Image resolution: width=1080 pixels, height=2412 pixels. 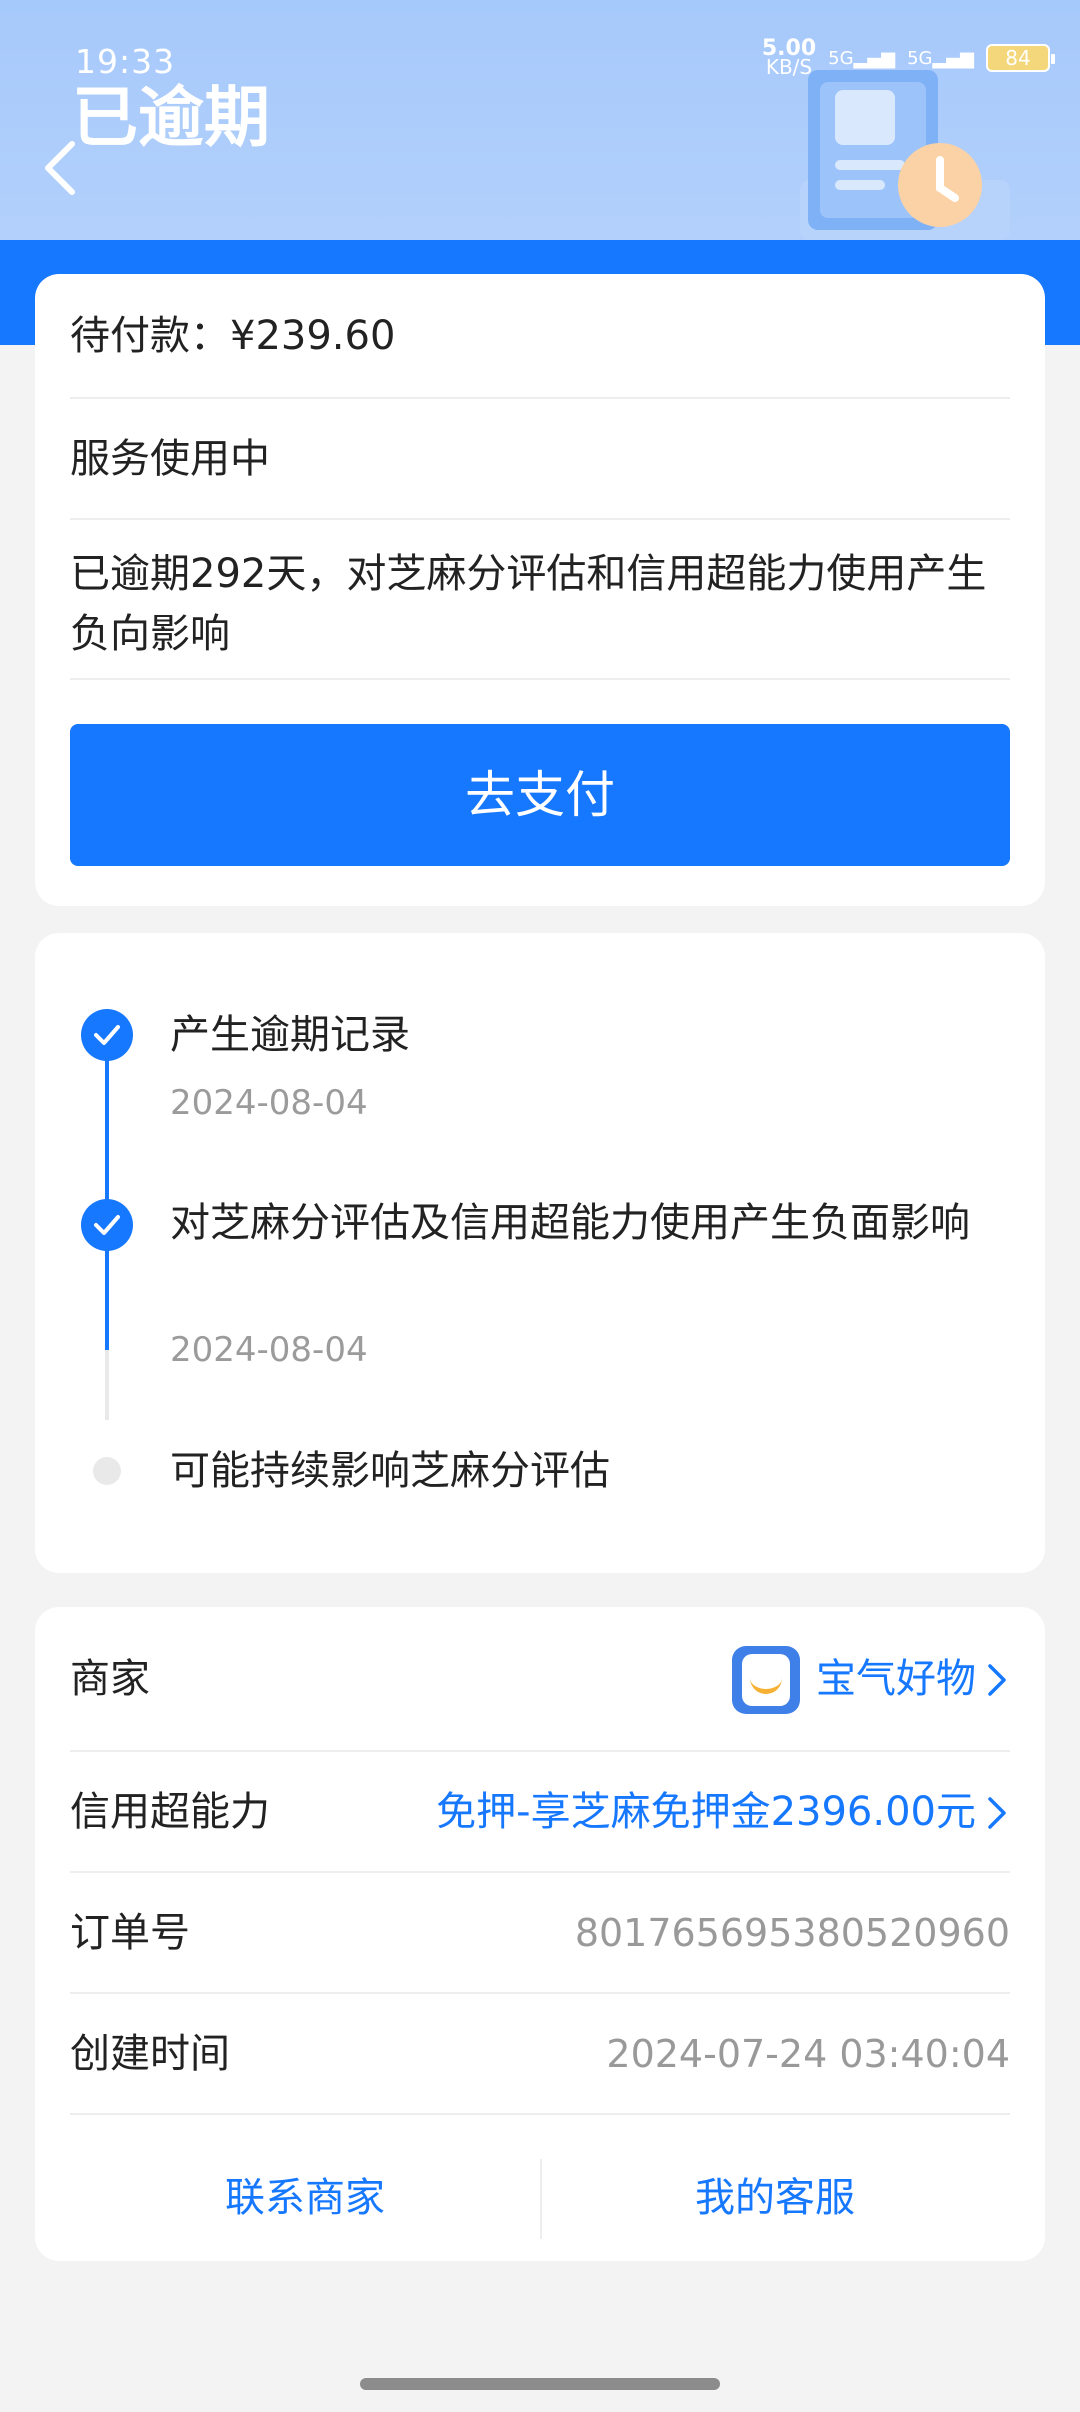 I want to click on overdue-notice: 已逾期292天，对芝麻分评估和信用超能力使用产生负向影响, so click(x=540, y=600).